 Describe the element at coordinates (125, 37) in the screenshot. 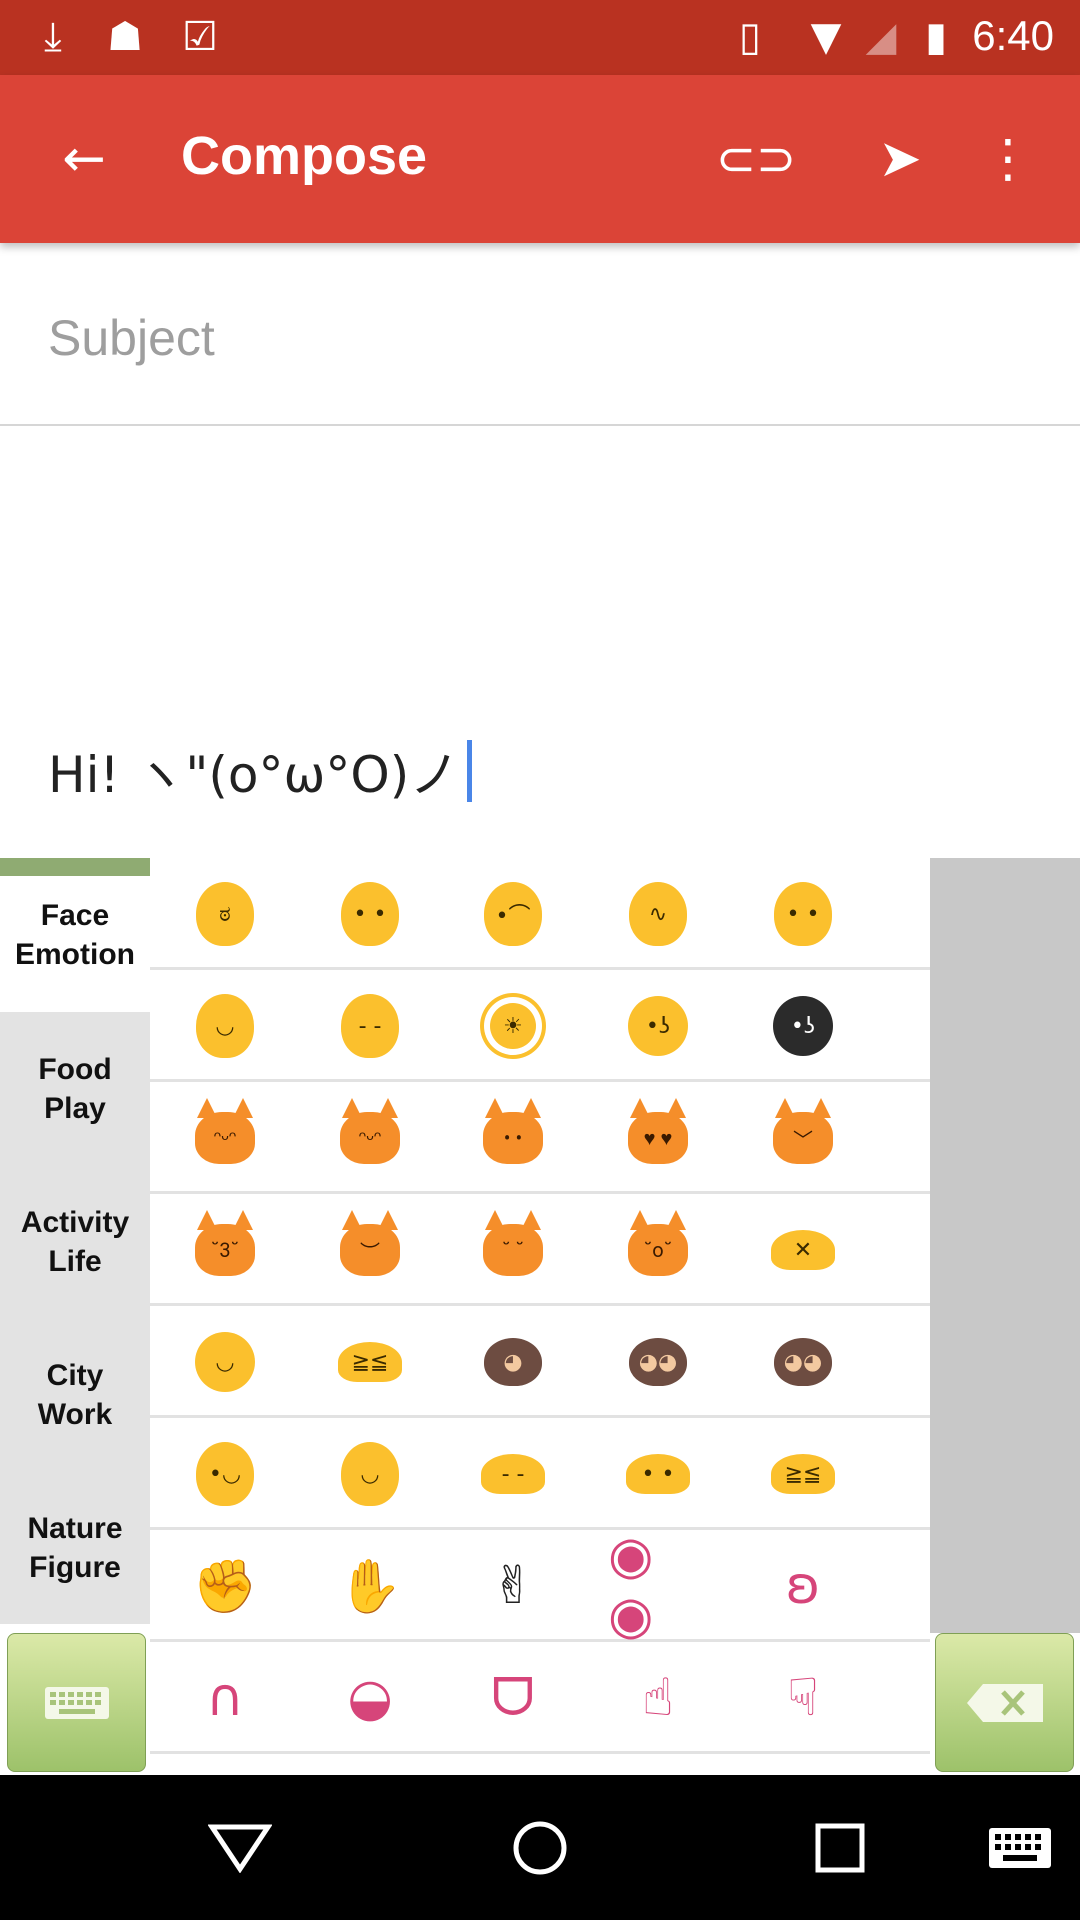

I see `android-debug-icon: ☗` at that location.